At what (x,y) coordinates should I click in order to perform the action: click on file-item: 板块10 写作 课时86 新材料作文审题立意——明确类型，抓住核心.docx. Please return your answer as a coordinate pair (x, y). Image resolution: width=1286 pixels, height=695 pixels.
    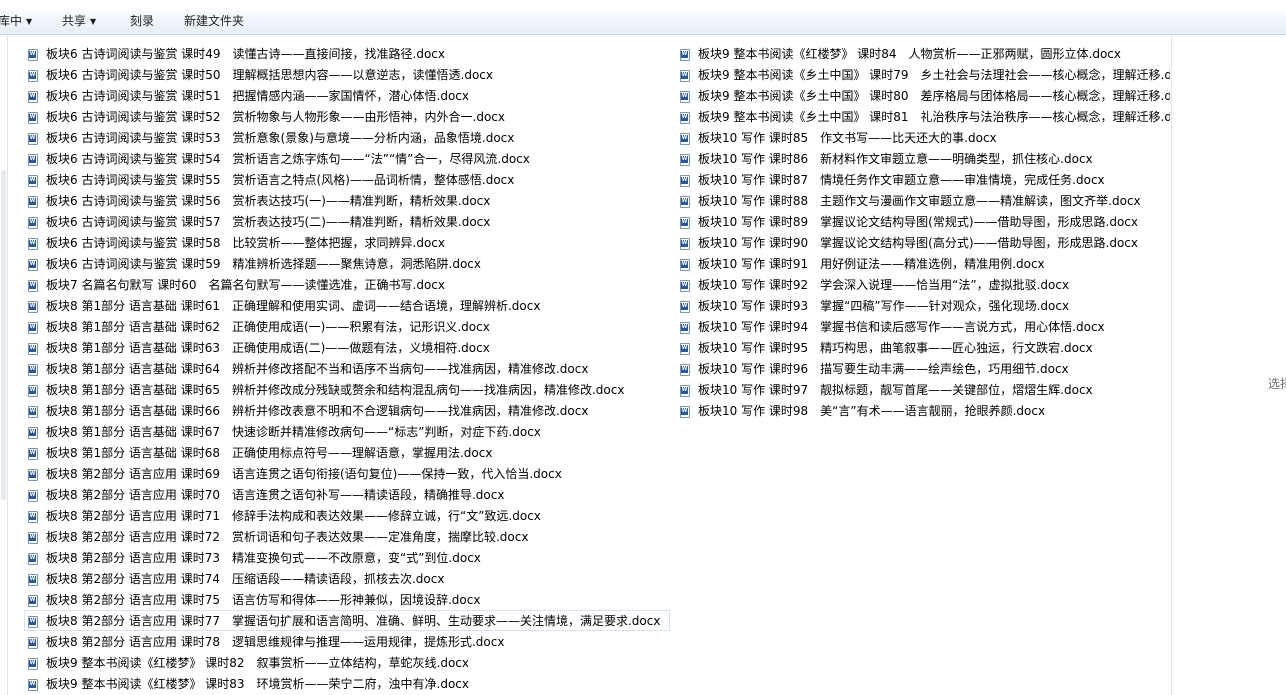
    Looking at the image, I should click on (923, 158).